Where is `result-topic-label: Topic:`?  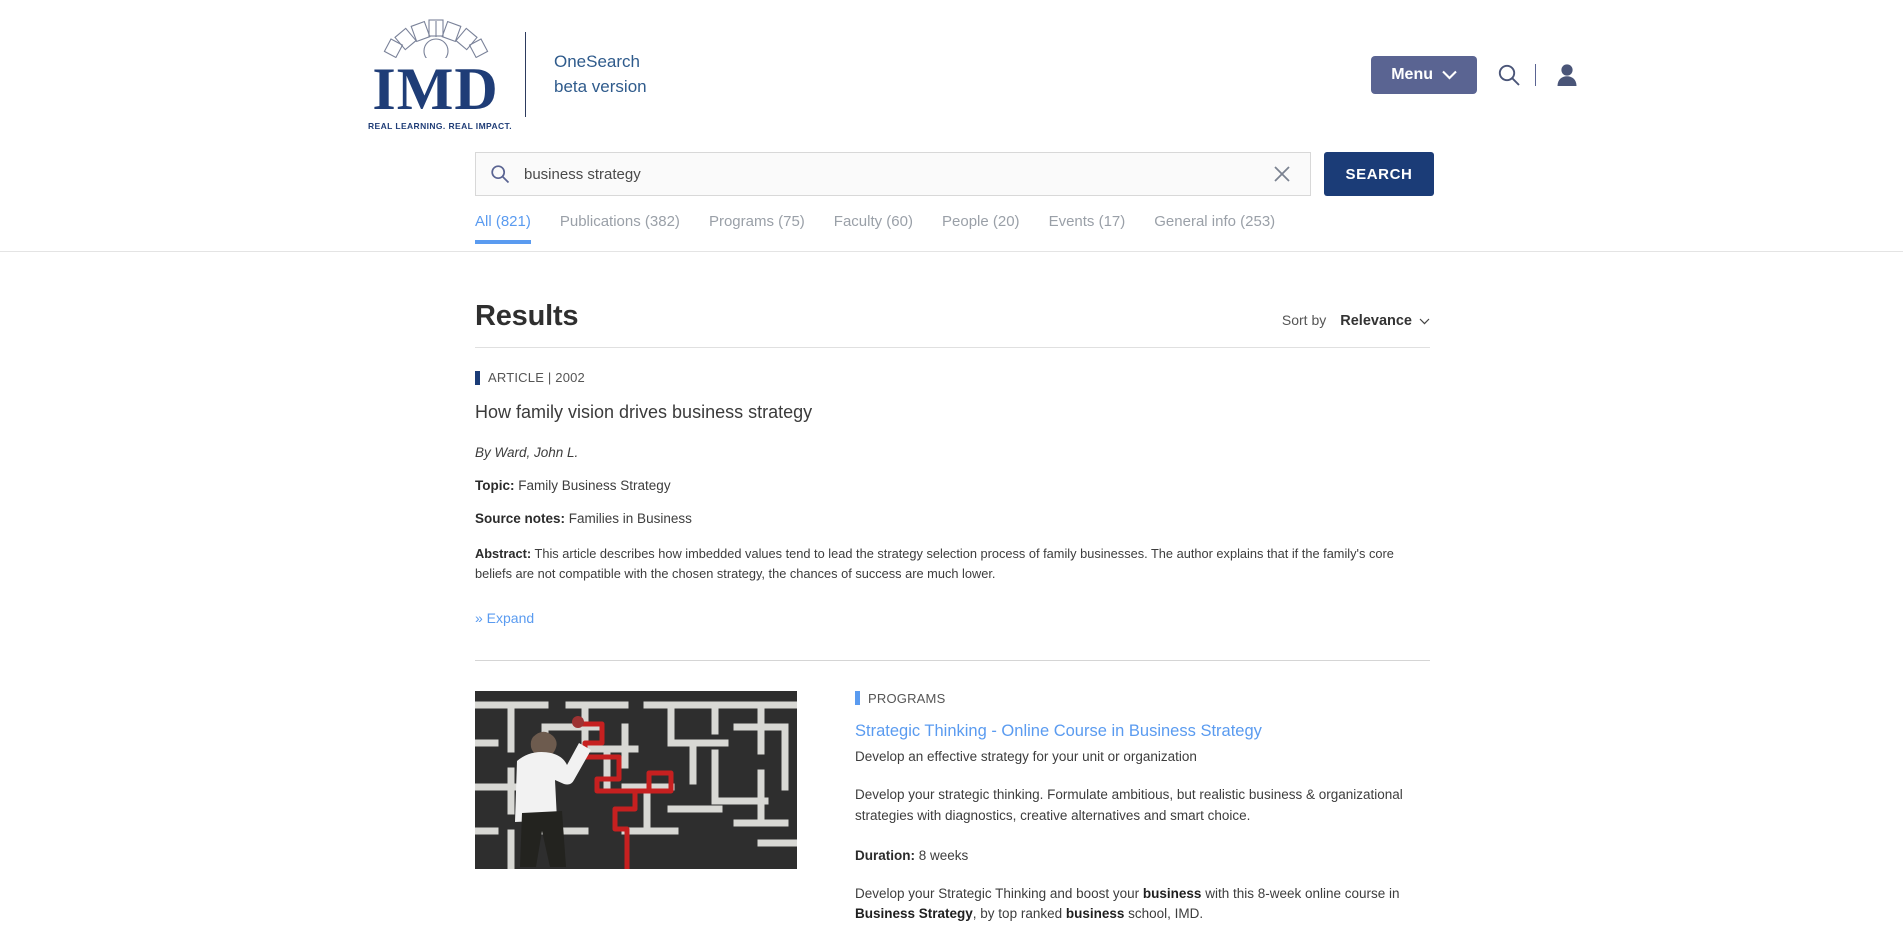
result-topic-label: Topic: is located at coordinates (495, 485).